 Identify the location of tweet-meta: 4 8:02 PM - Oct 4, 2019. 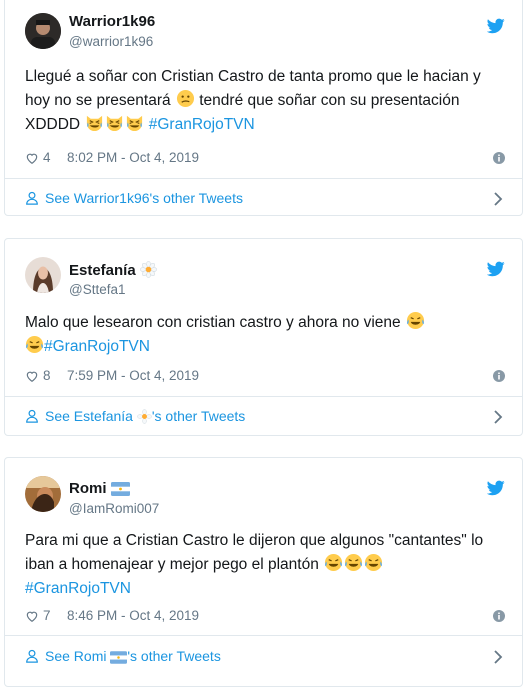
(265, 159).